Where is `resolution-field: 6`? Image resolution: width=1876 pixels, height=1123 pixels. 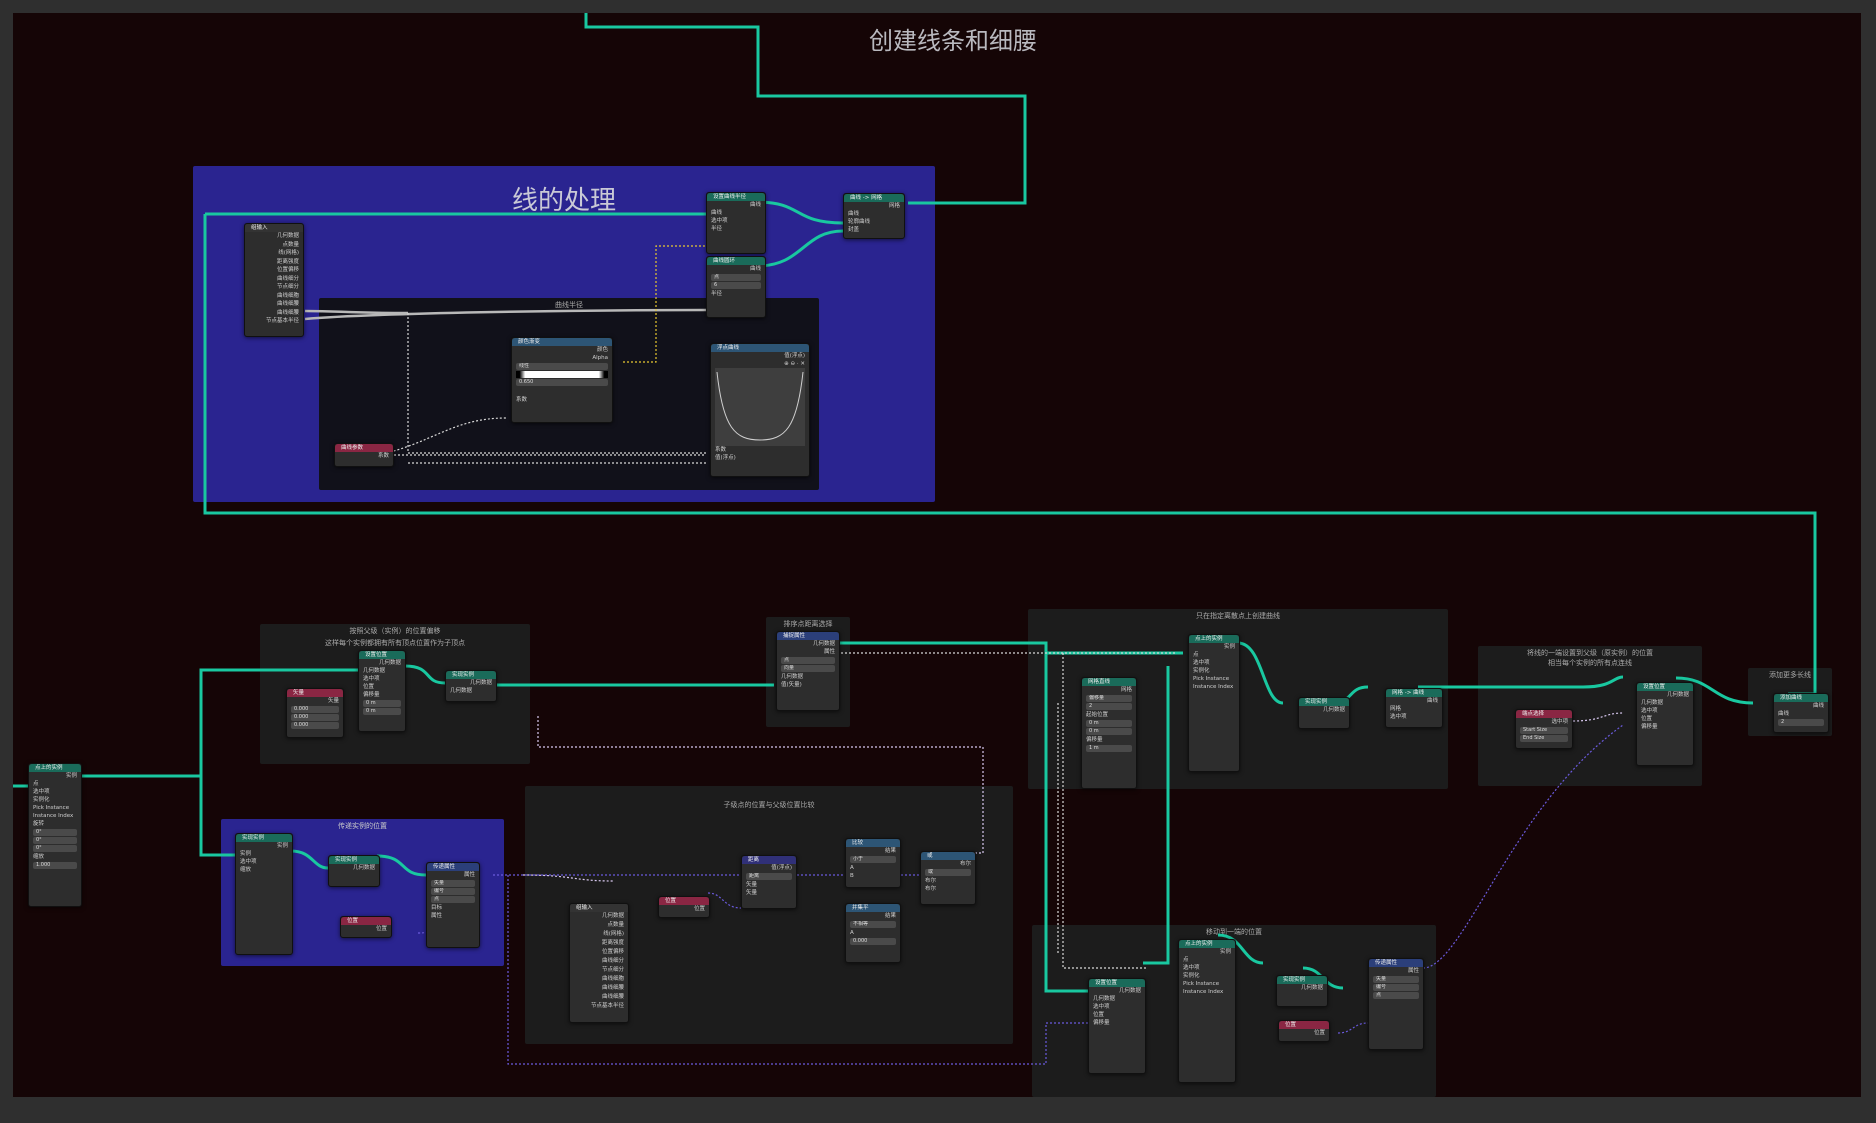 resolution-field: 6 is located at coordinates (736, 285).